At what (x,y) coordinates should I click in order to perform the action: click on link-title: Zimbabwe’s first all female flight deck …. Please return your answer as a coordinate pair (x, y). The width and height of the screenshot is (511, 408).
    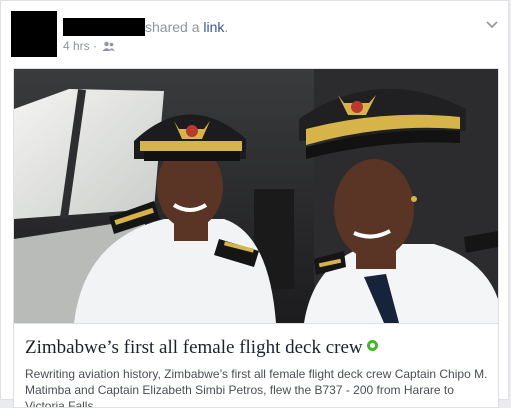
    Looking at the image, I should click on (201, 348).